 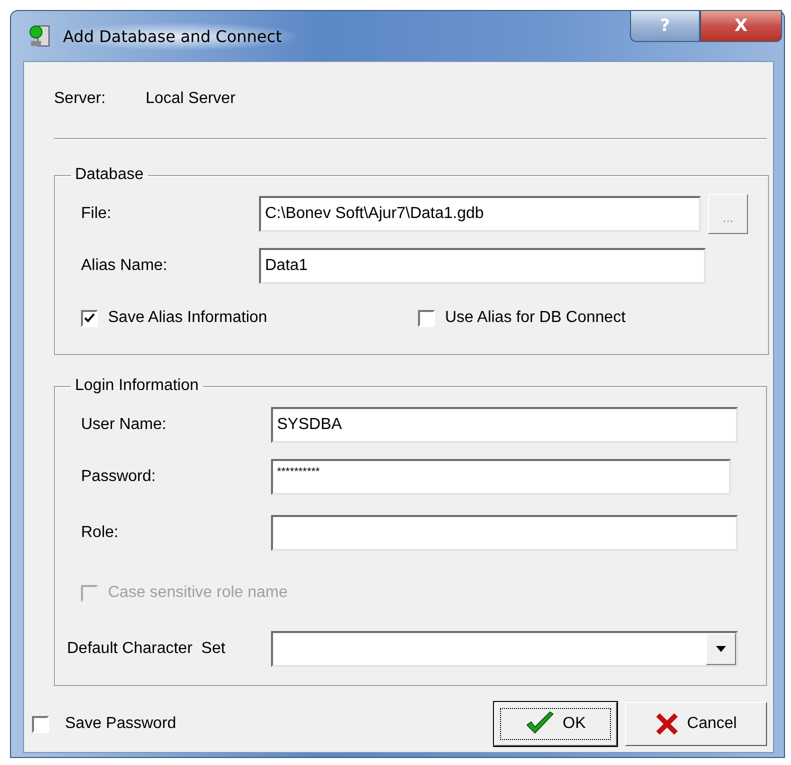 What do you see at coordinates (741, 26) in the screenshot?
I see `close-button: X` at bounding box center [741, 26].